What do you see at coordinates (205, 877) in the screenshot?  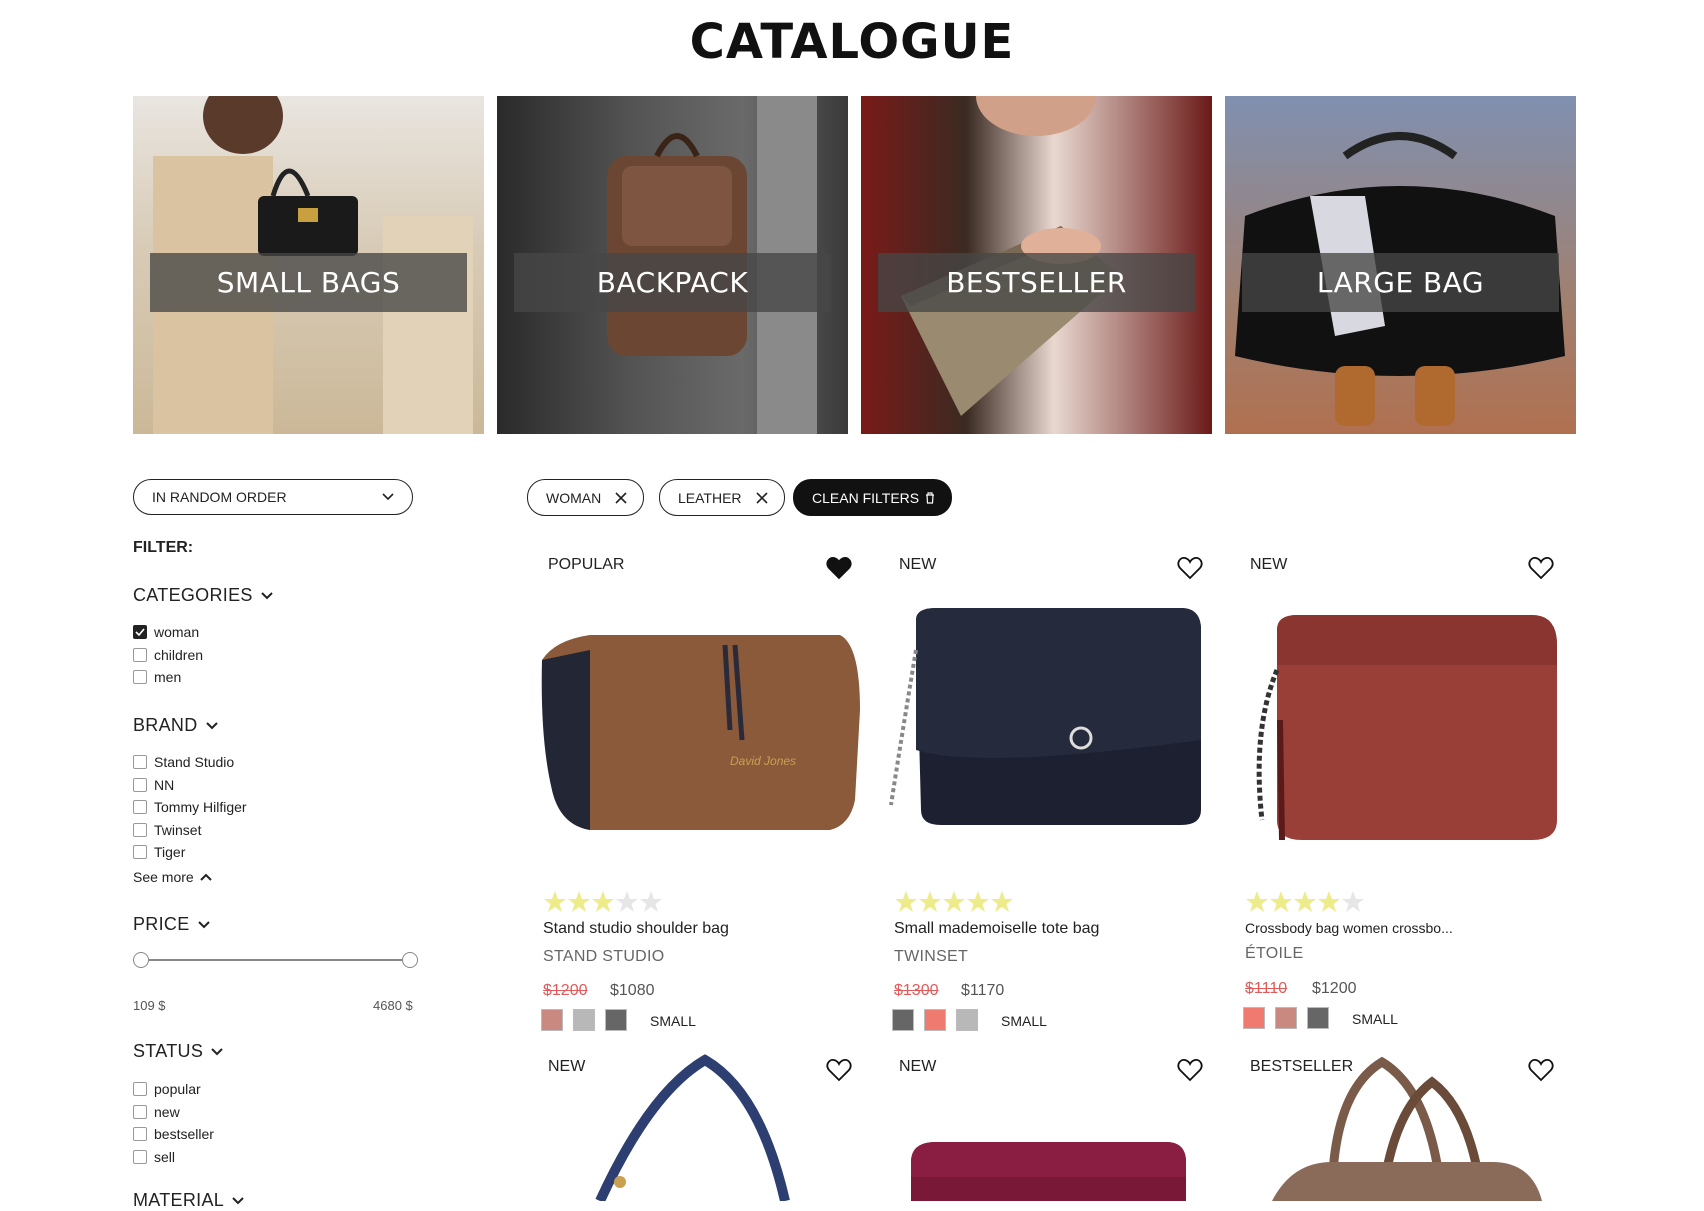 I see `chevron-up-icon` at bounding box center [205, 877].